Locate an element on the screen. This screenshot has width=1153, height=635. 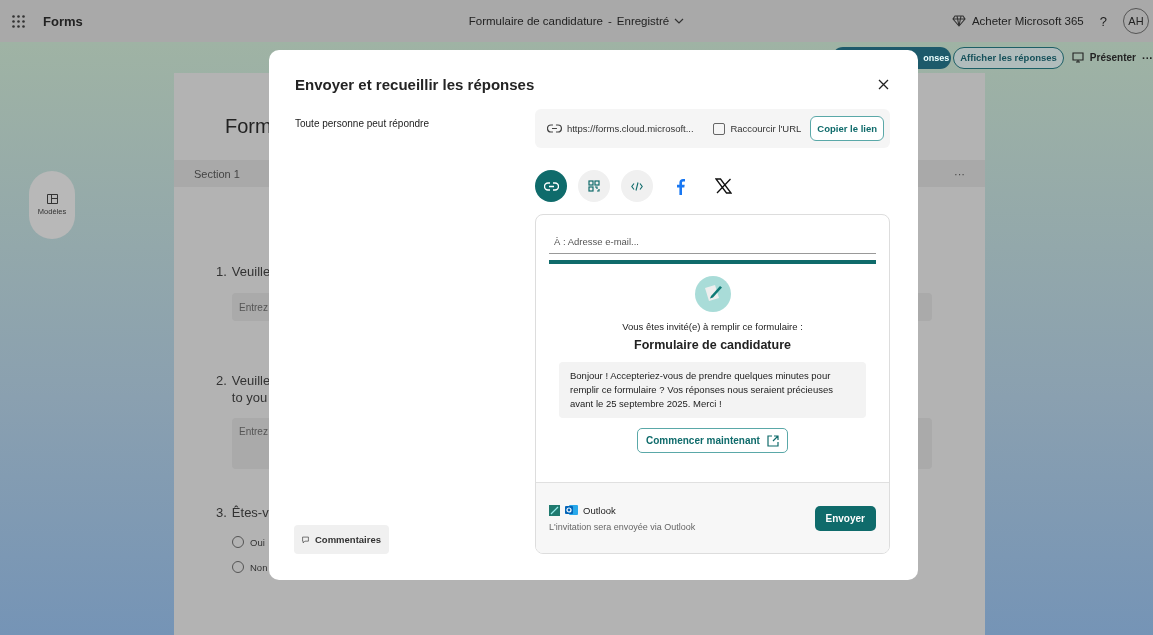
code-icon is located at coordinates (637, 186).